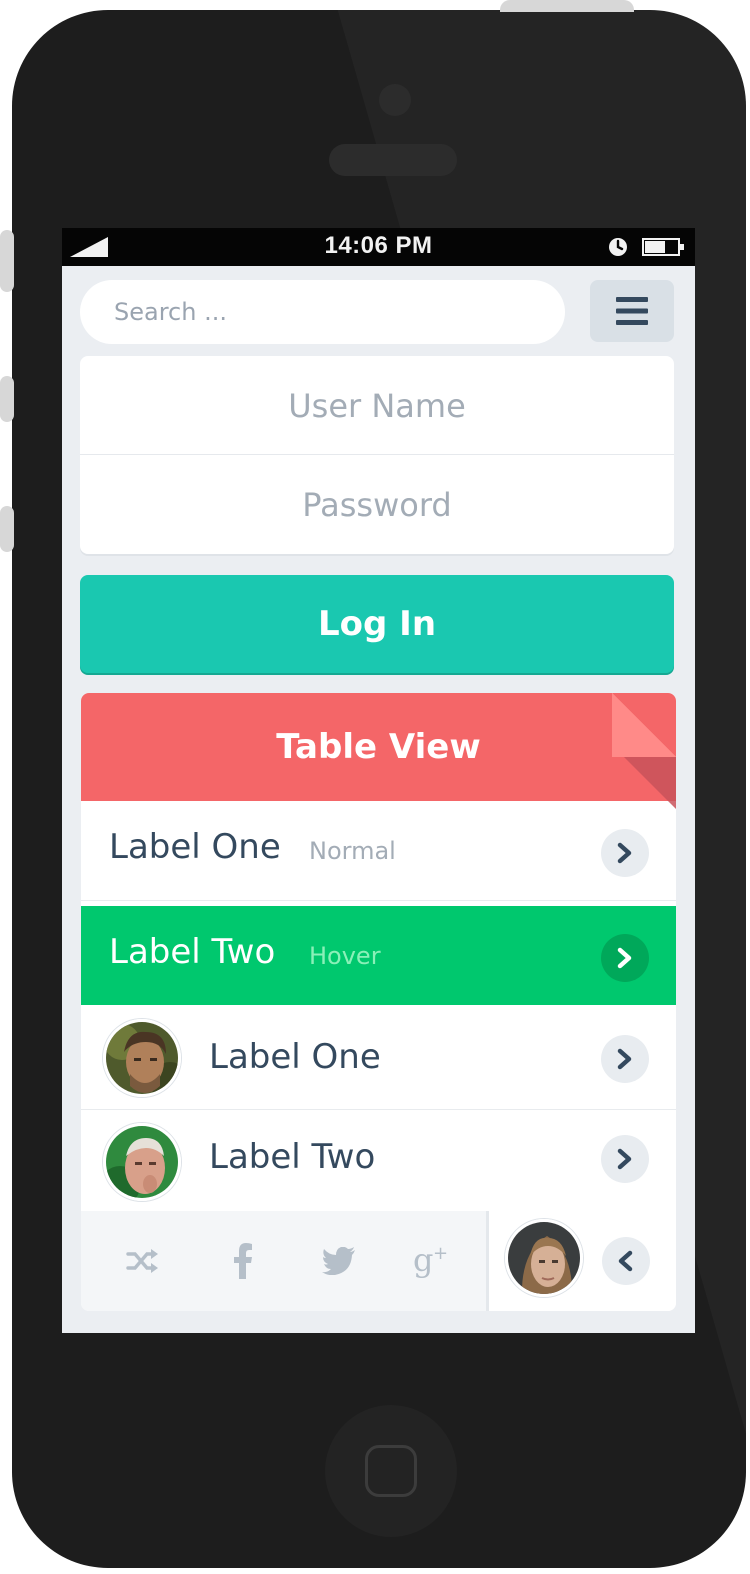  What do you see at coordinates (663, 247) in the screenshot?
I see `battery-icon` at bounding box center [663, 247].